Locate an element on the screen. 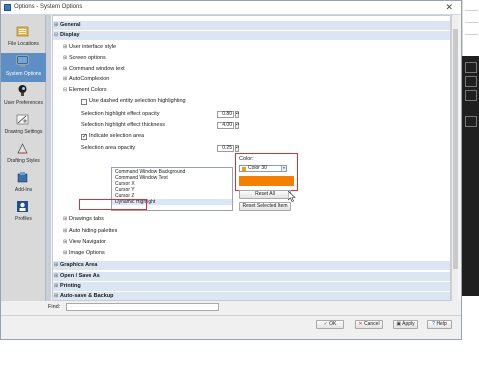 This screenshot has height=374, width=479. section-graphics-area: ⊞ Graphics Area is located at coordinates (251, 265).